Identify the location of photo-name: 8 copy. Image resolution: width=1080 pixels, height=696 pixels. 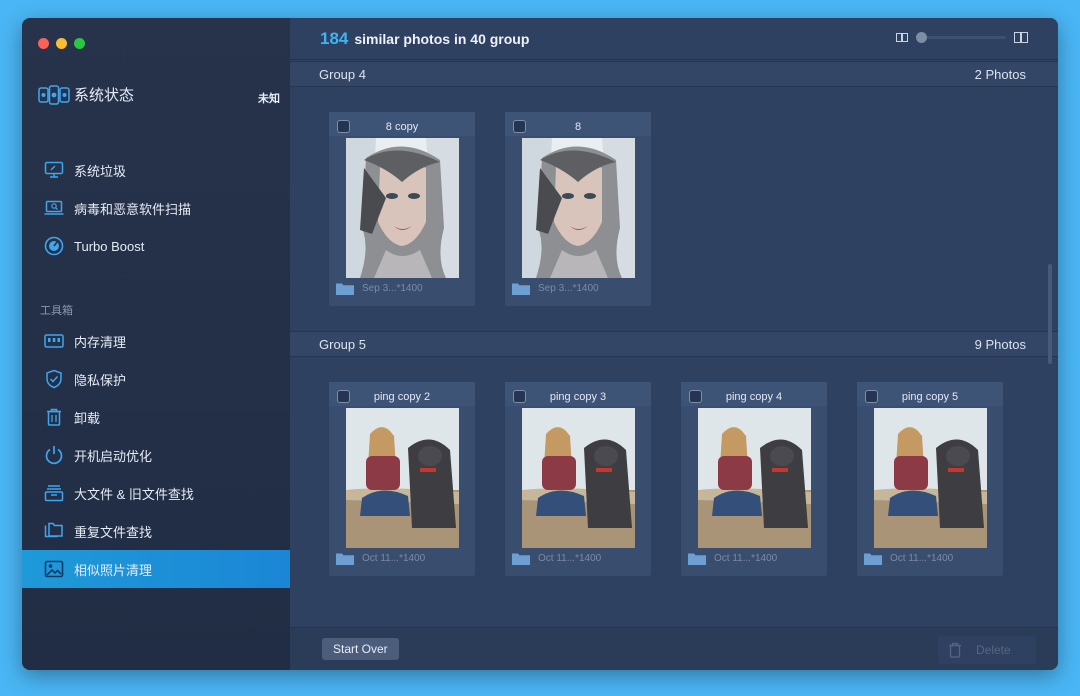
(402, 127).